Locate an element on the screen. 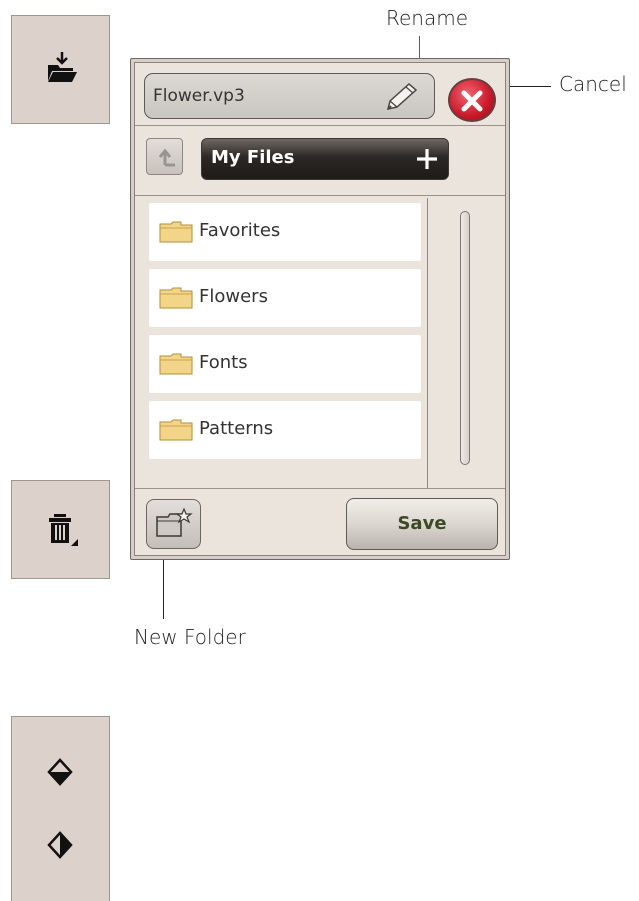  cancel-leader is located at coordinates (530, 86).